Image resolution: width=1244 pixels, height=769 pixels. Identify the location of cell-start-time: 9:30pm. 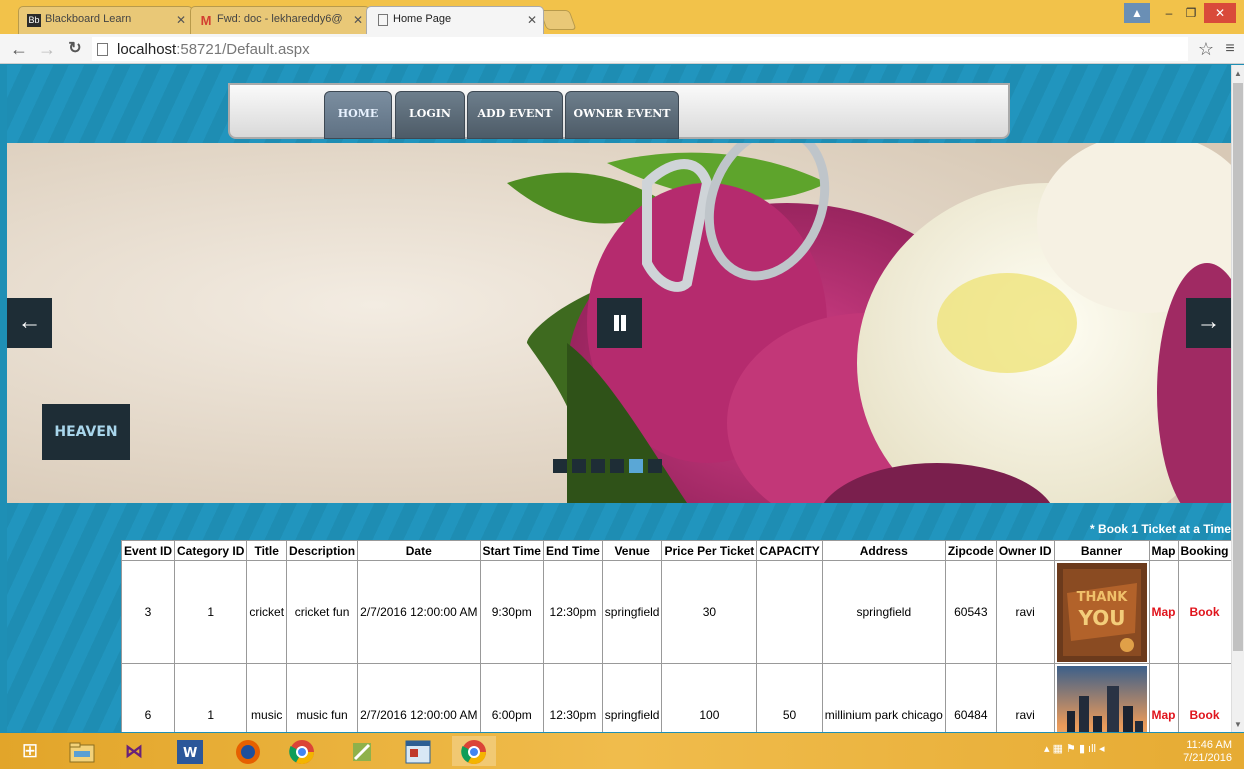
(511, 612).